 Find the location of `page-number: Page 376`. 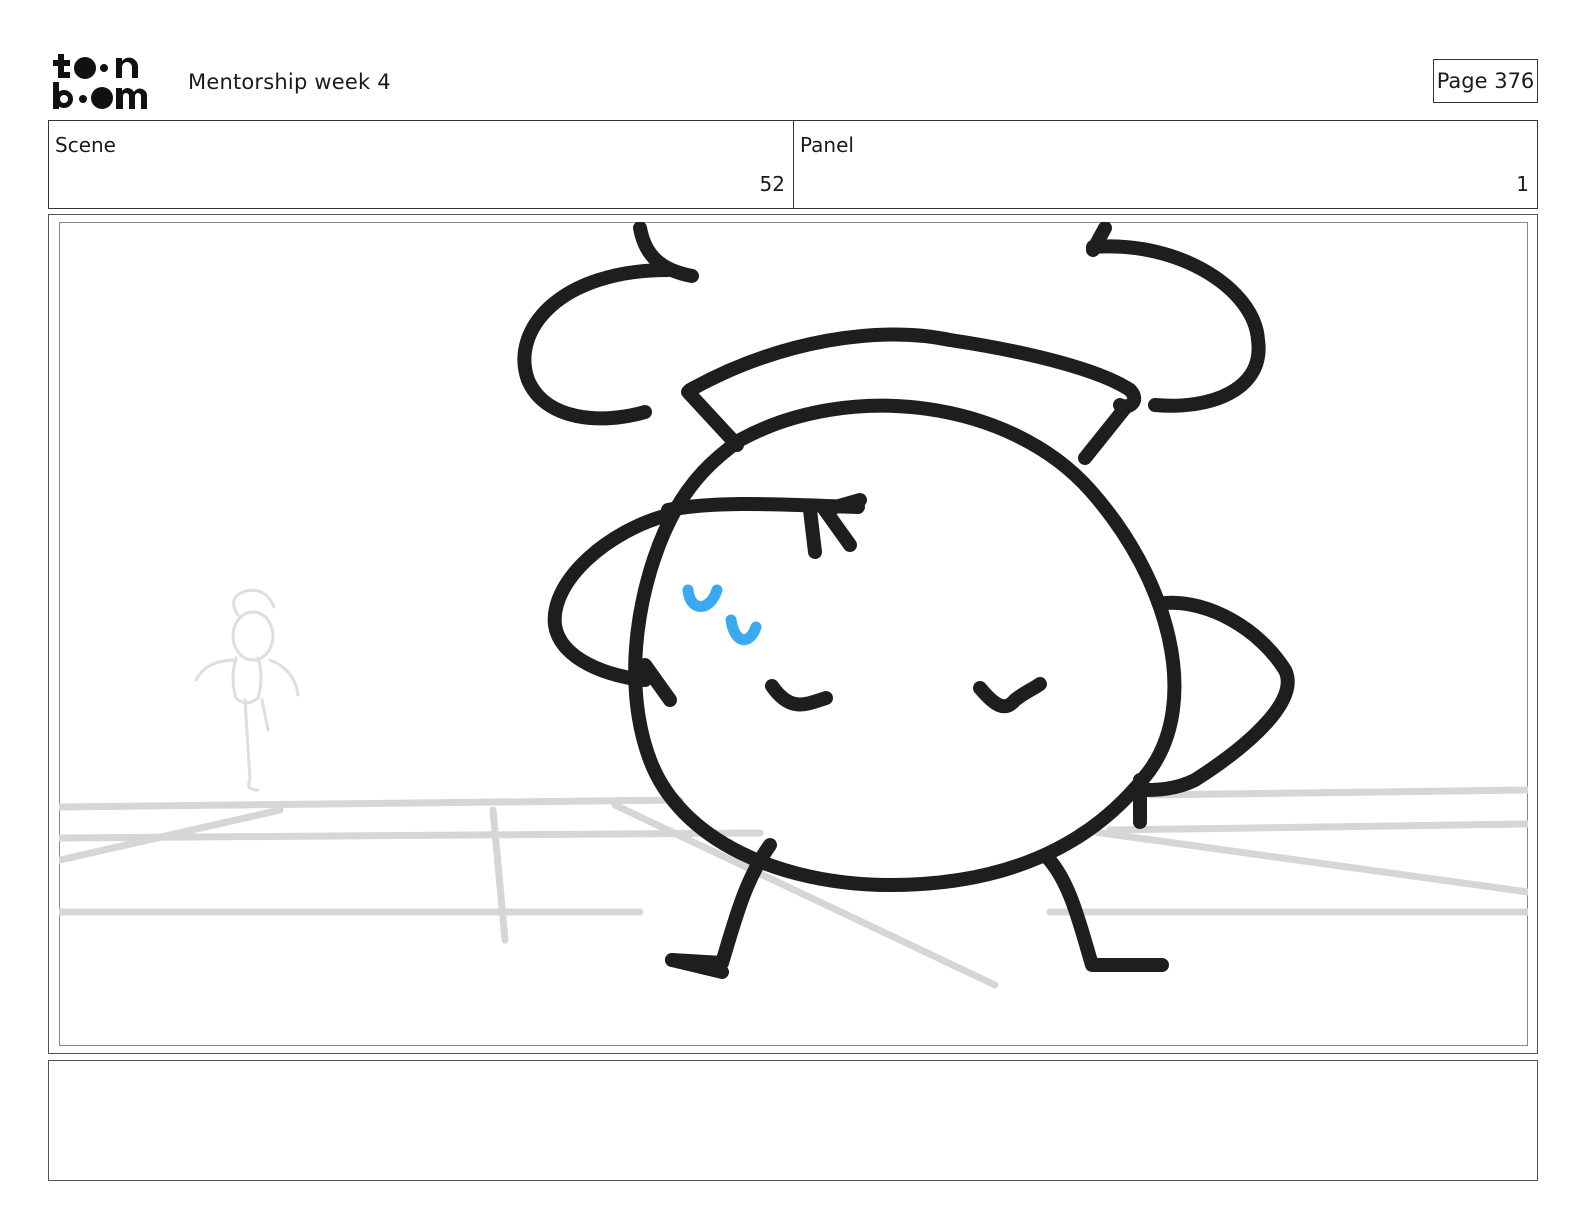

page-number: Page 376 is located at coordinates (1485, 81).